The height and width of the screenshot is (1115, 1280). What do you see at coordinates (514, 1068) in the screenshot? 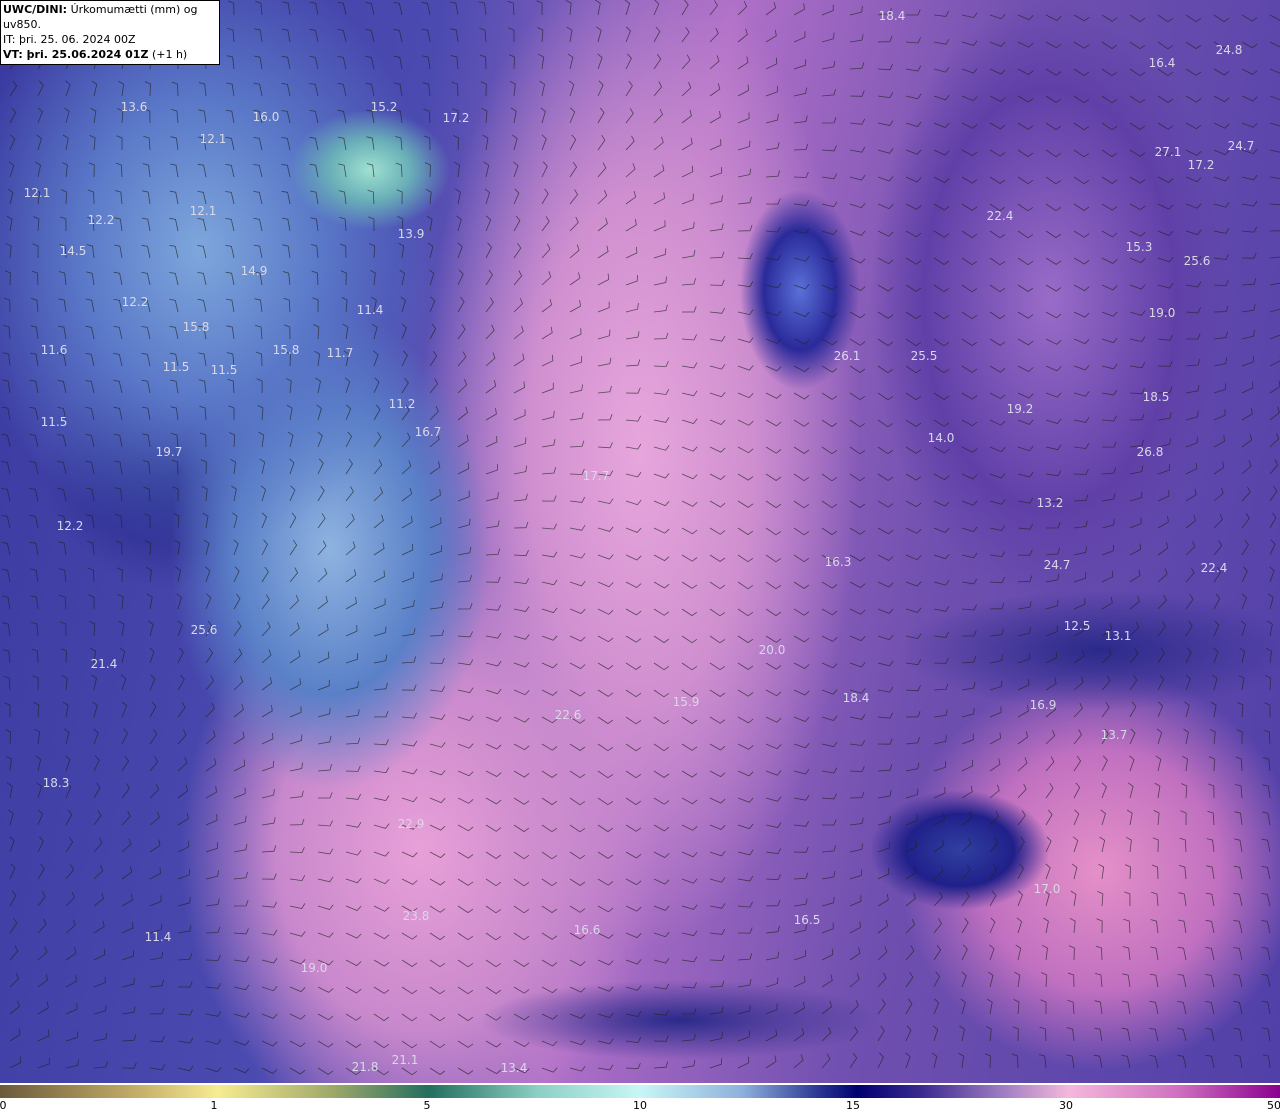
I see `map-value-label: 13.4` at bounding box center [514, 1068].